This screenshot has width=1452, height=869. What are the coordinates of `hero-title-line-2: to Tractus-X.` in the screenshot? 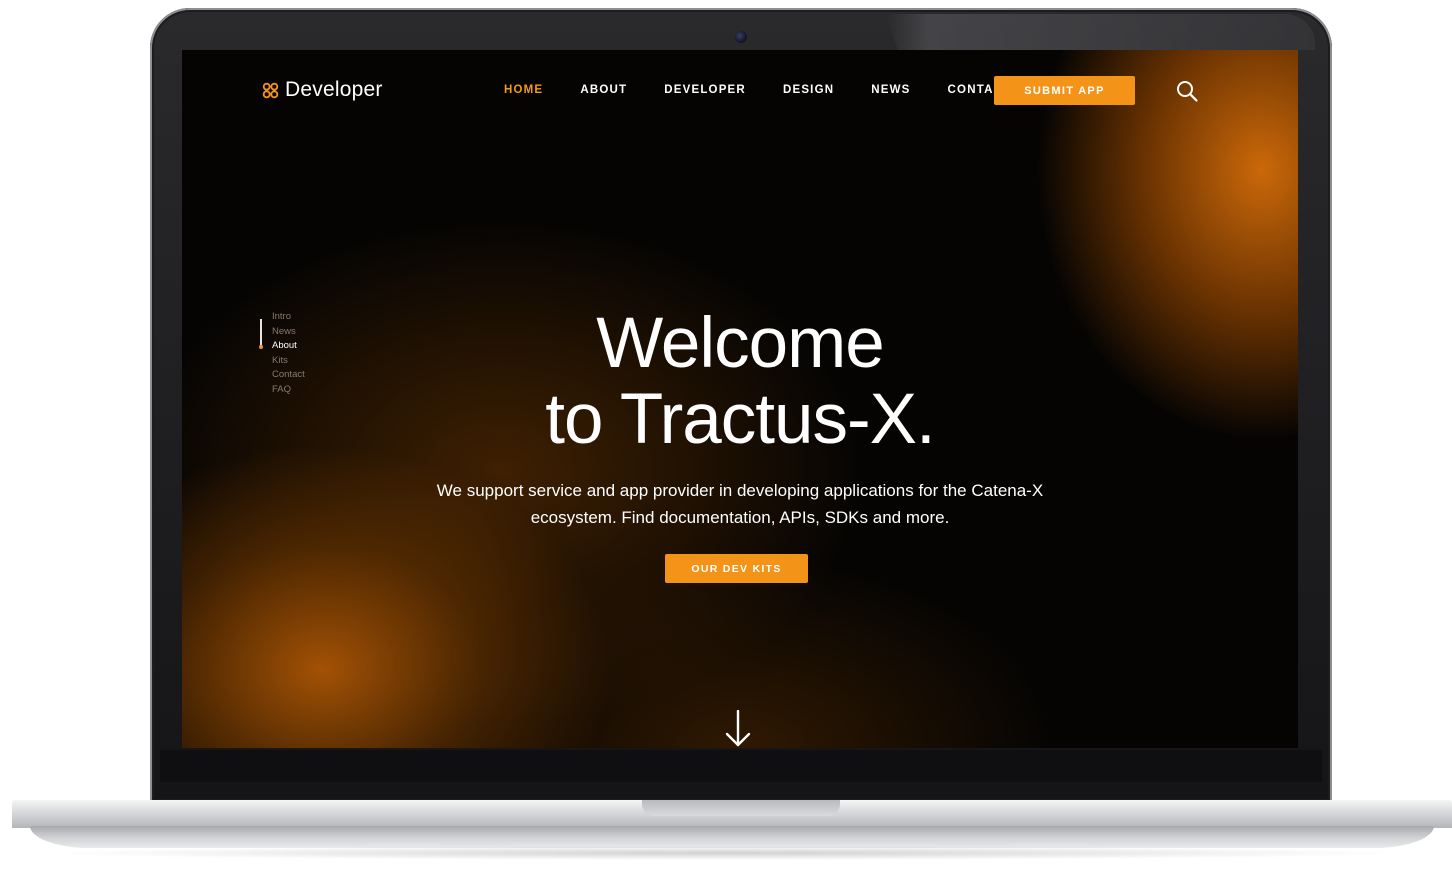 It's located at (740, 419).